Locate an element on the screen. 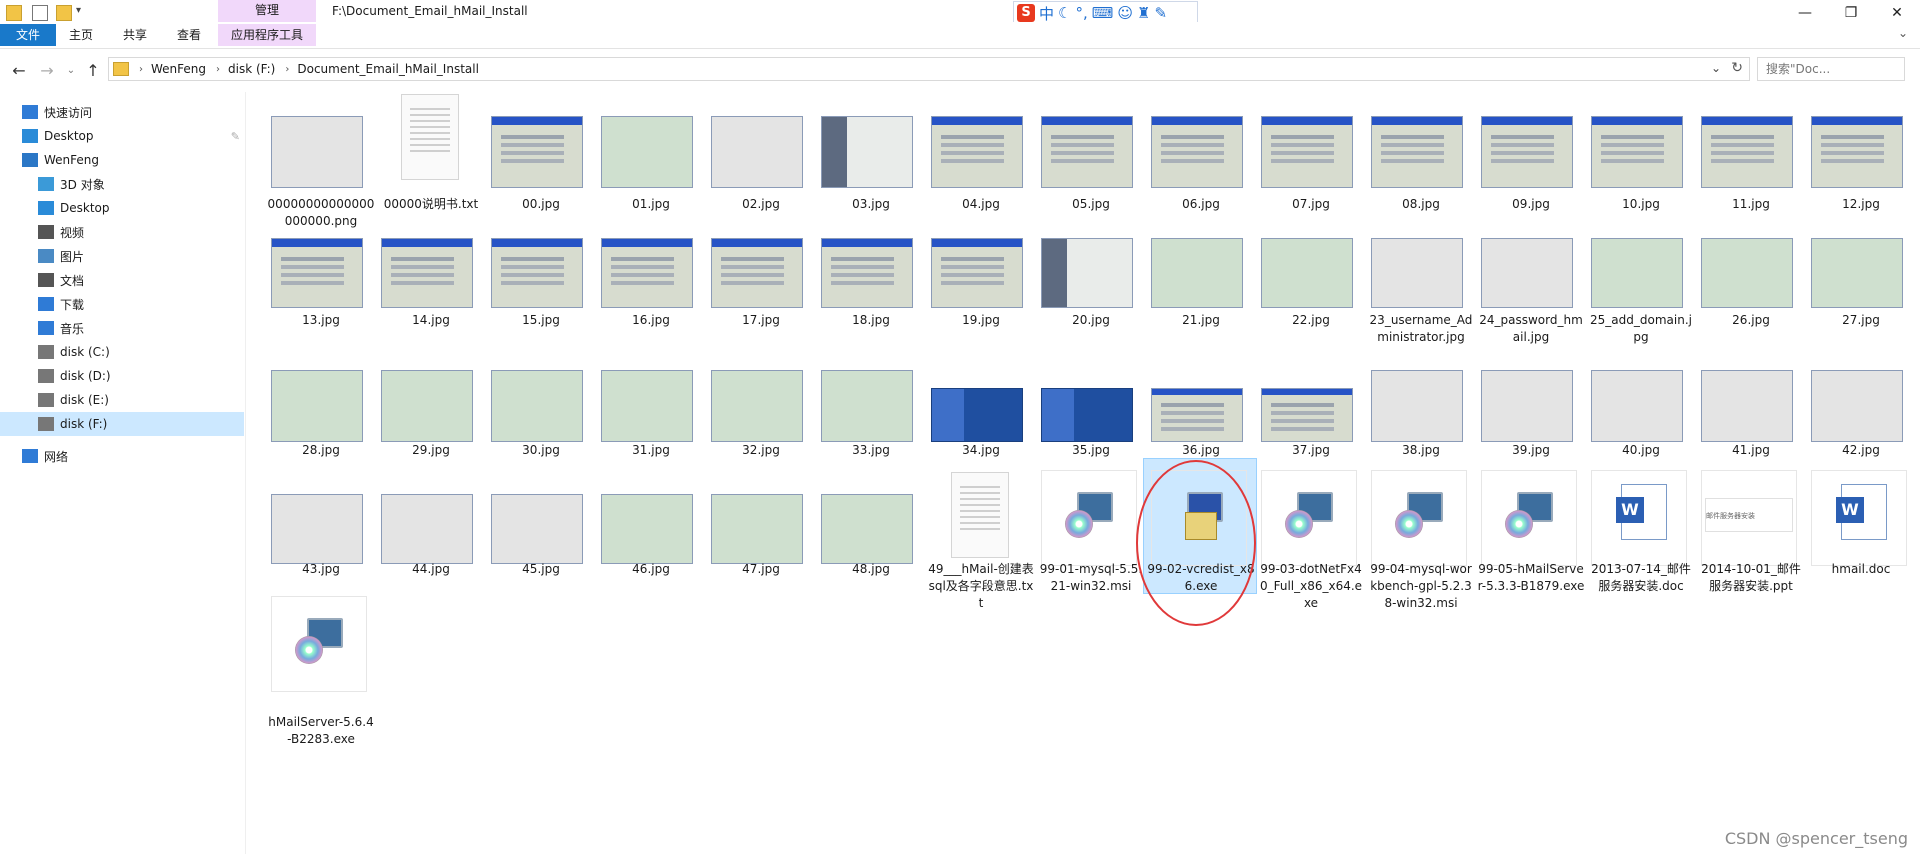  file-name-label: 34.jpg is located at coordinates (981, 450).